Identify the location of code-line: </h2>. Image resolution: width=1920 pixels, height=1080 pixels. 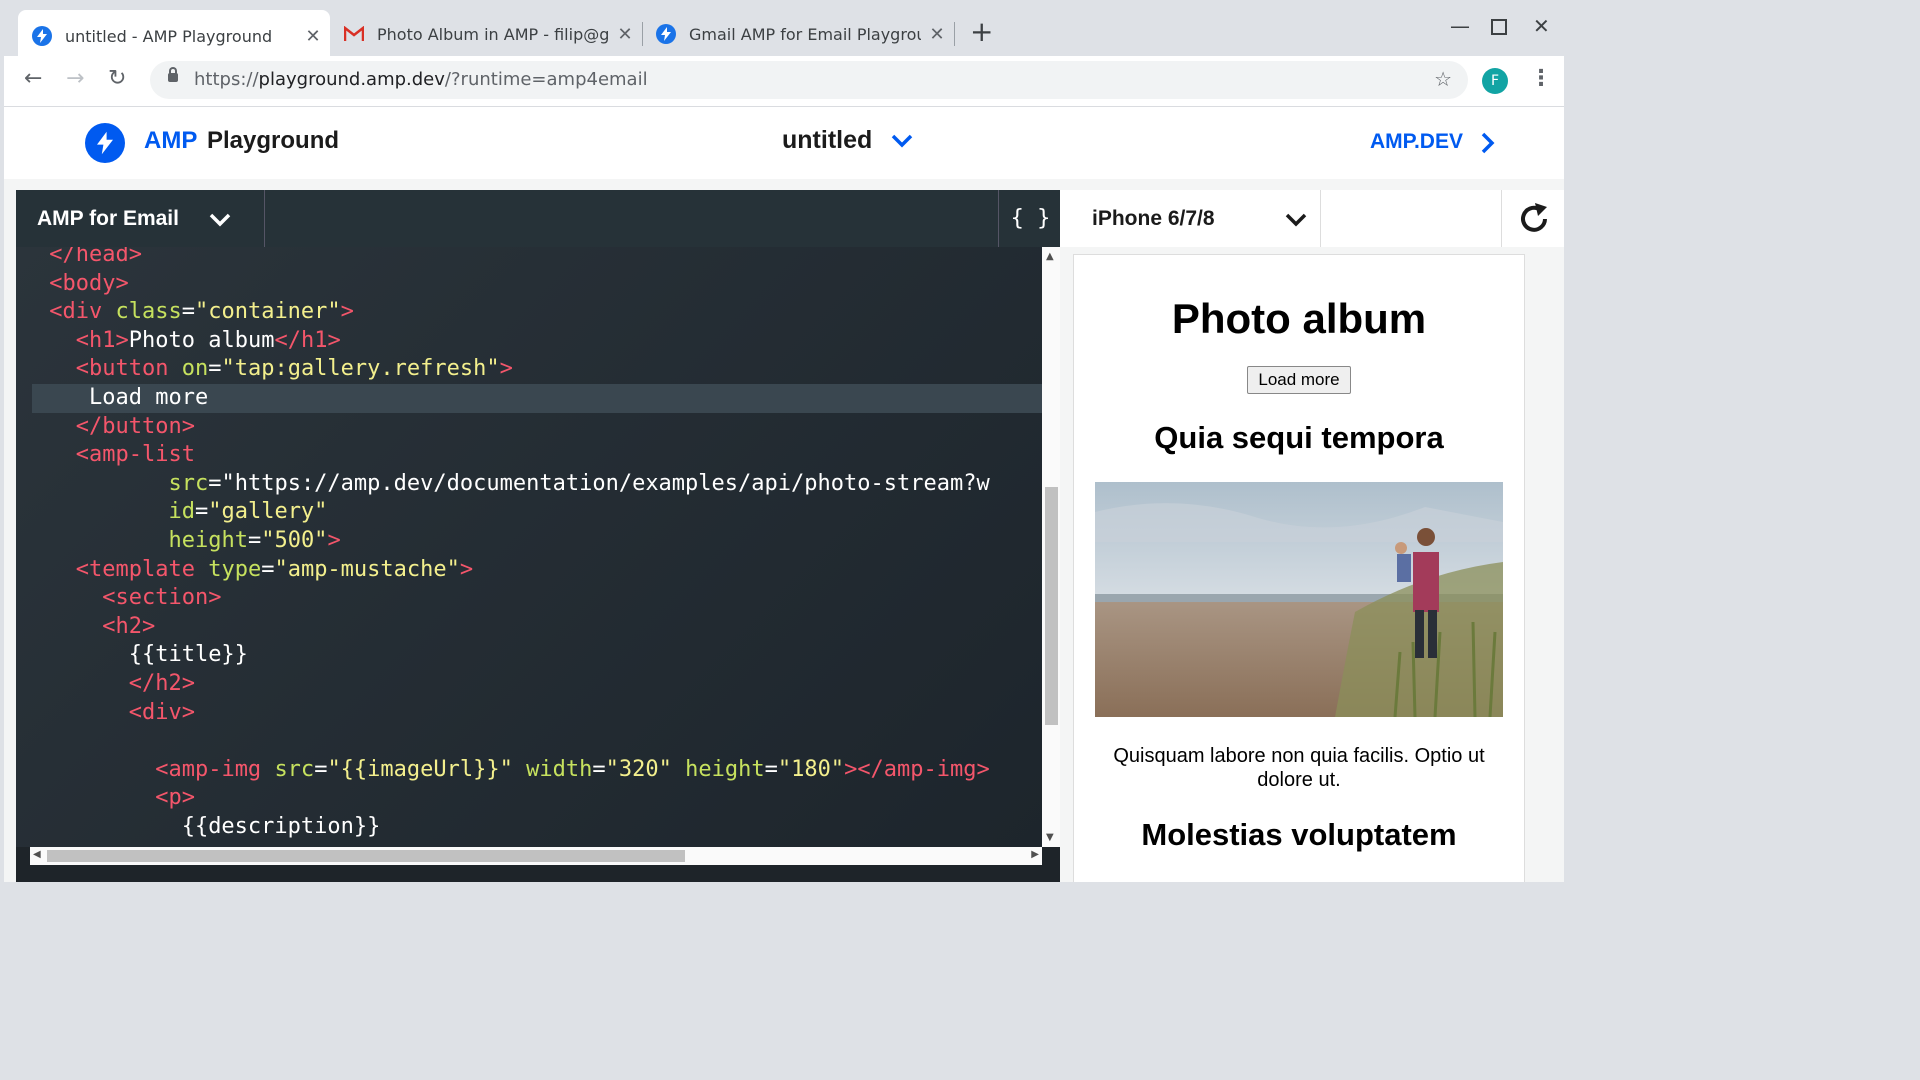
(529, 684).